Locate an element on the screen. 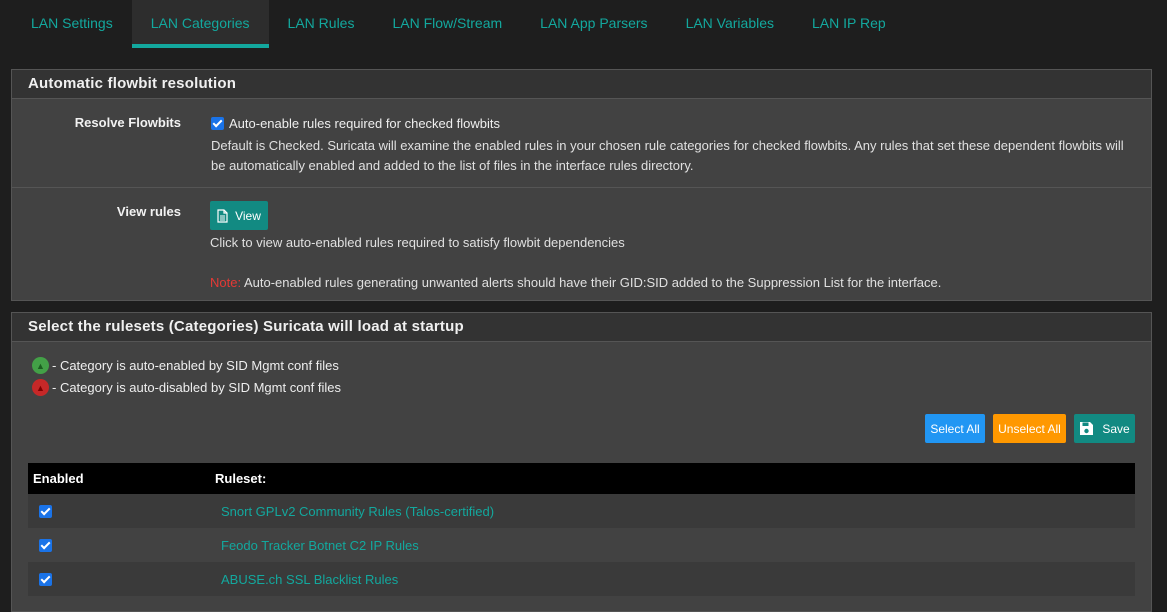 The height and width of the screenshot is (612, 1167). resolve-flowbits-checkbox is located at coordinates (217, 123).